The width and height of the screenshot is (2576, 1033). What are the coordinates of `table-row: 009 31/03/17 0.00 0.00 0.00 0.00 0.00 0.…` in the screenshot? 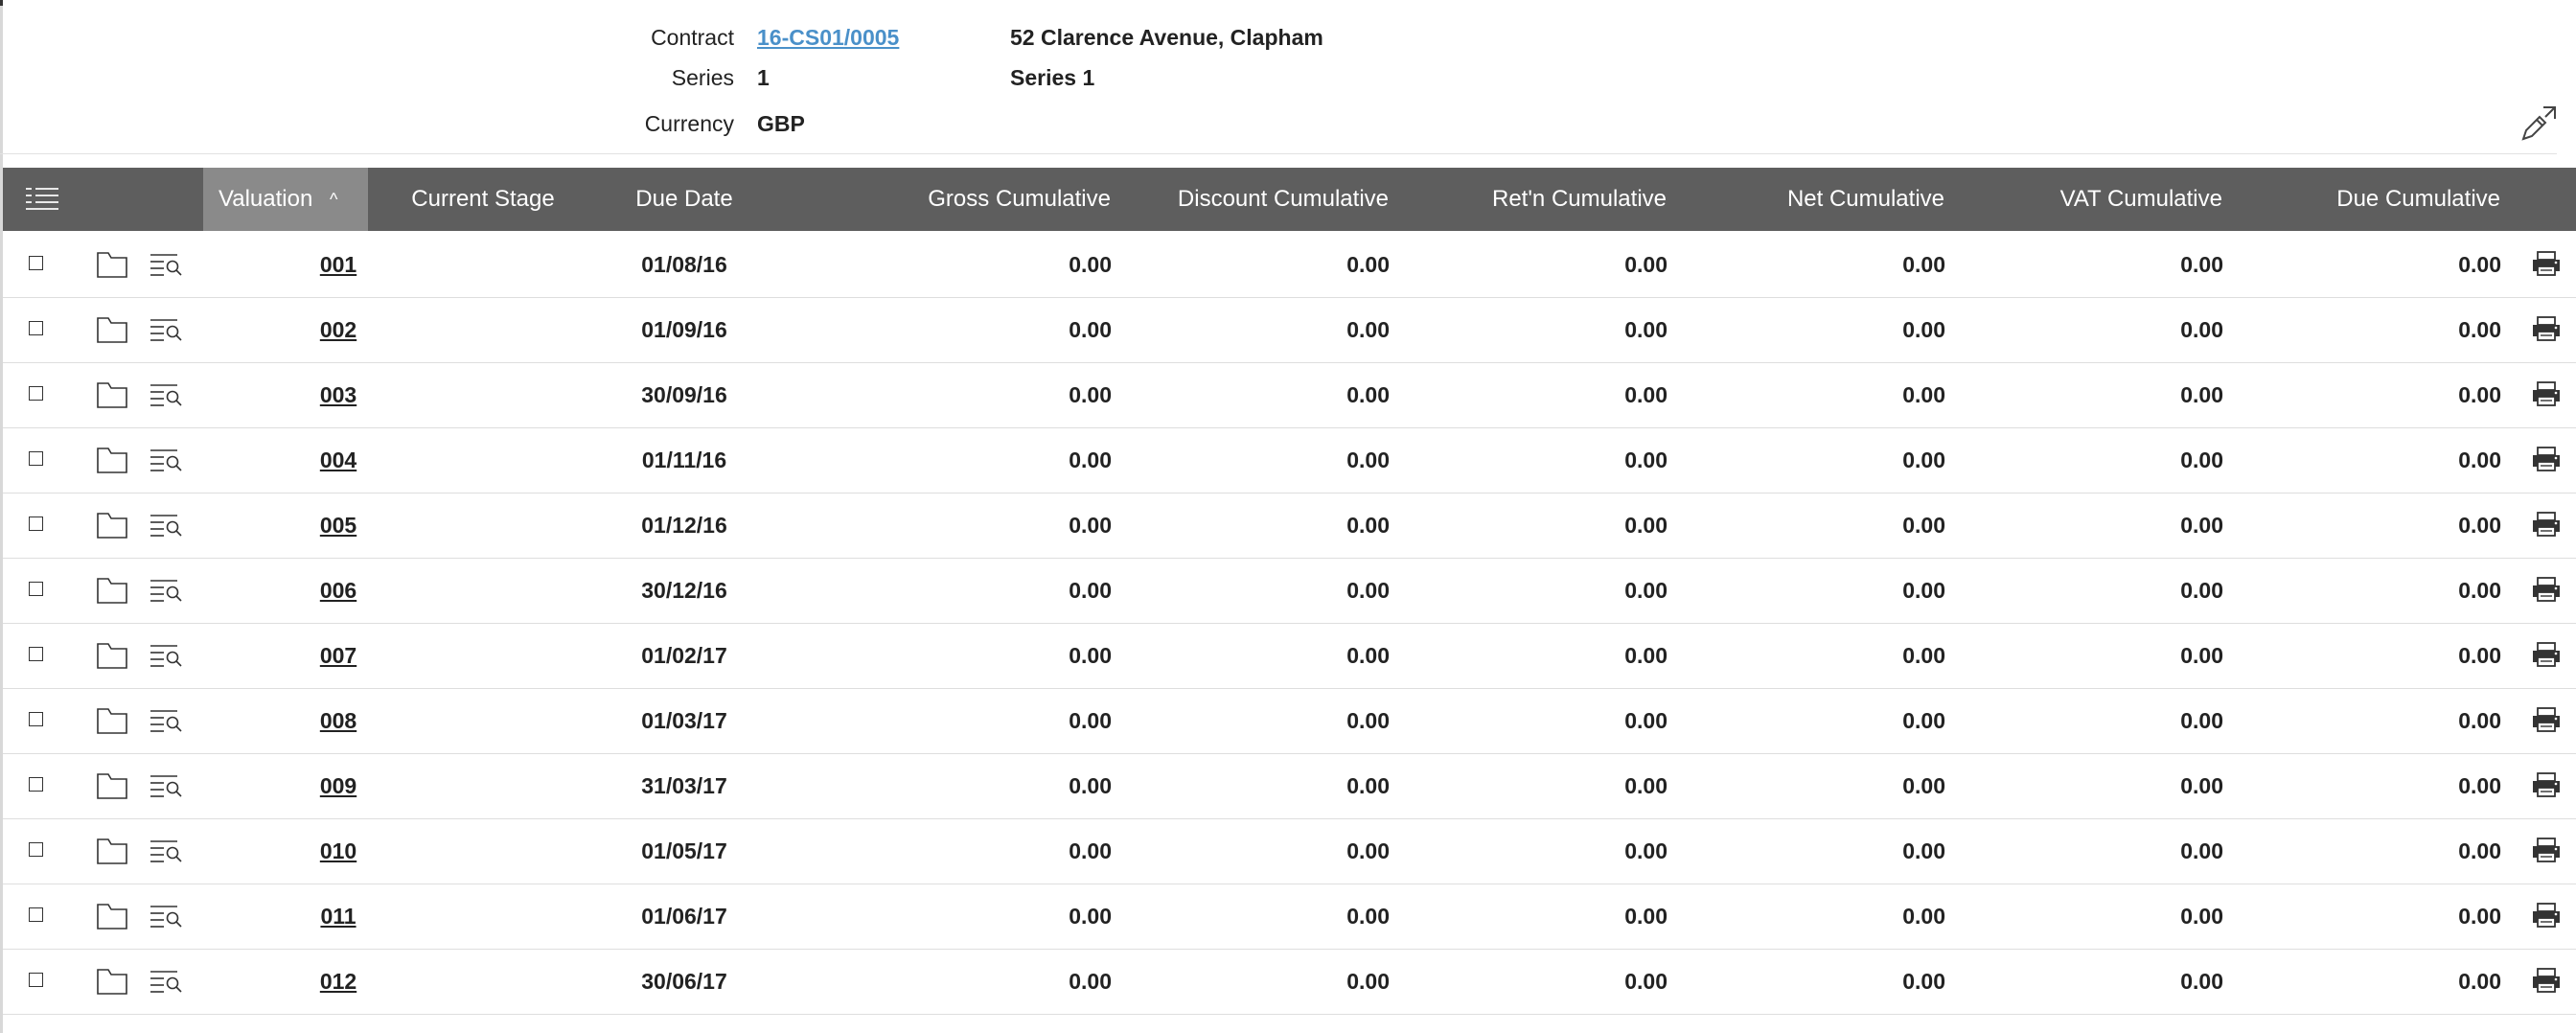 It's located at (1289, 786).